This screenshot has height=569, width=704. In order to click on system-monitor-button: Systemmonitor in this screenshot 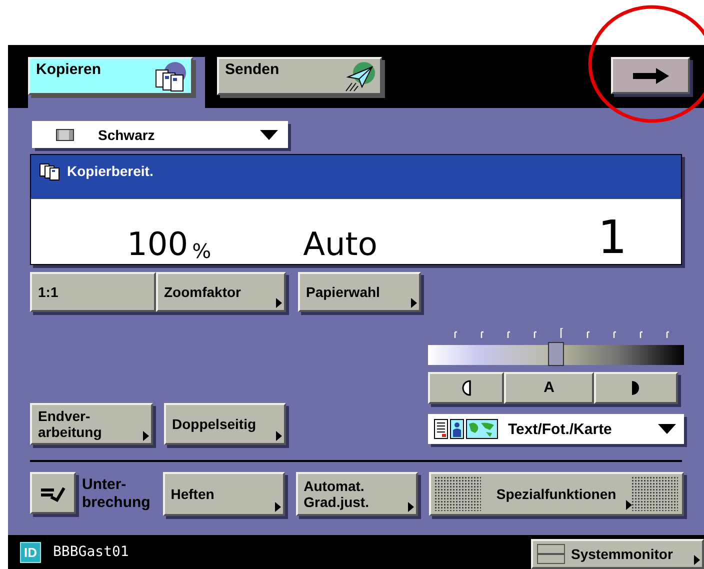, I will do `click(617, 554)`.